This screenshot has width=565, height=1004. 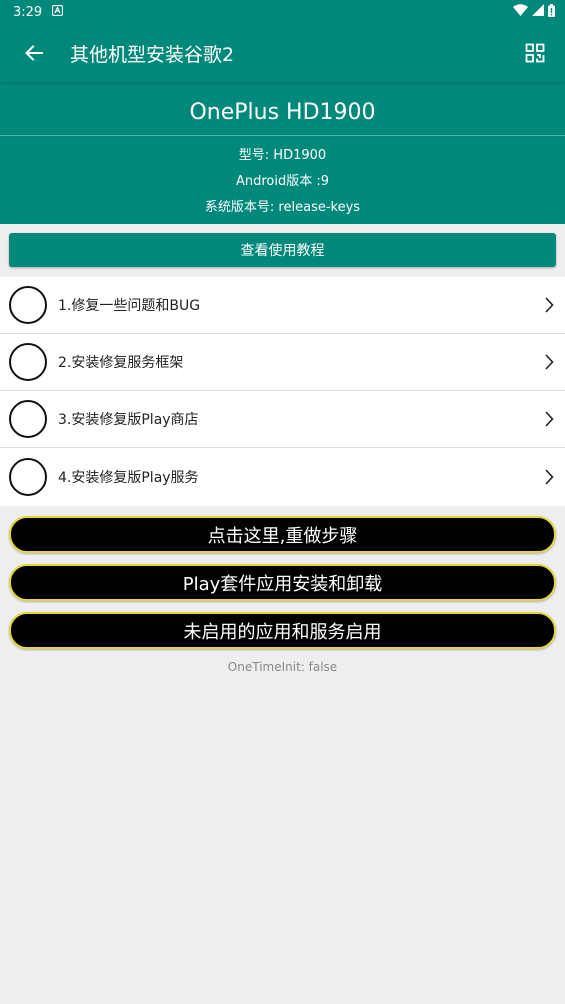 I want to click on status-time: 3:29, so click(x=28, y=12).